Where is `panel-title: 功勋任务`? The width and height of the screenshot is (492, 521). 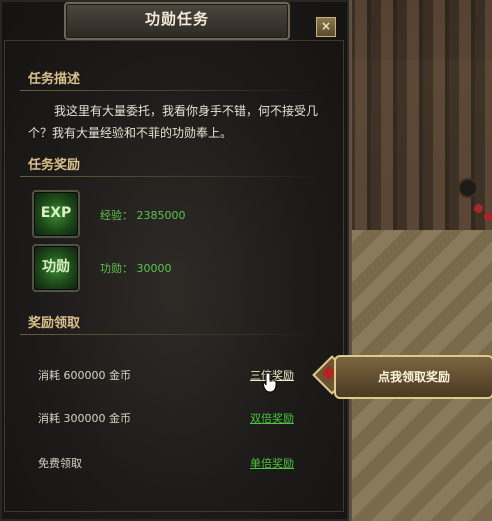
panel-title: 功勋任务 is located at coordinates (176, 19).